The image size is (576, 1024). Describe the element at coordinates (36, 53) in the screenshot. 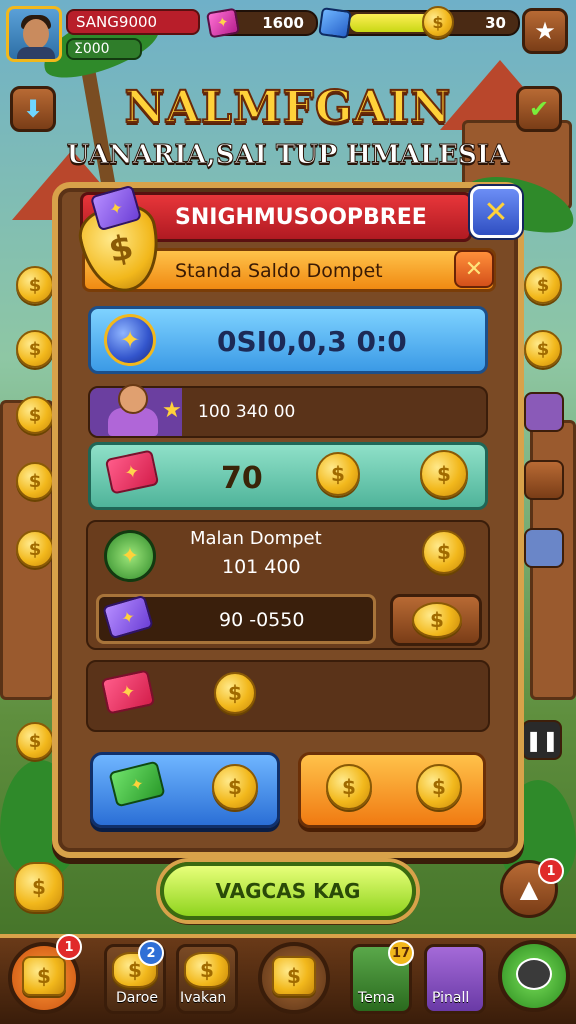

I see `avatar-body` at that location.